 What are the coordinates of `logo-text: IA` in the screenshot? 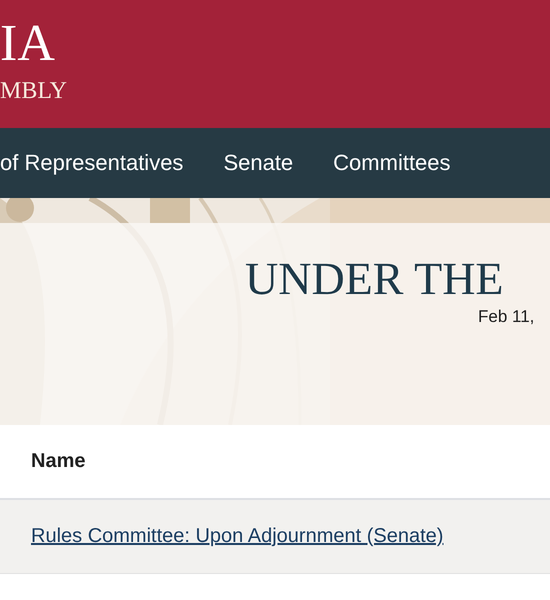 It's located at (27, 44).